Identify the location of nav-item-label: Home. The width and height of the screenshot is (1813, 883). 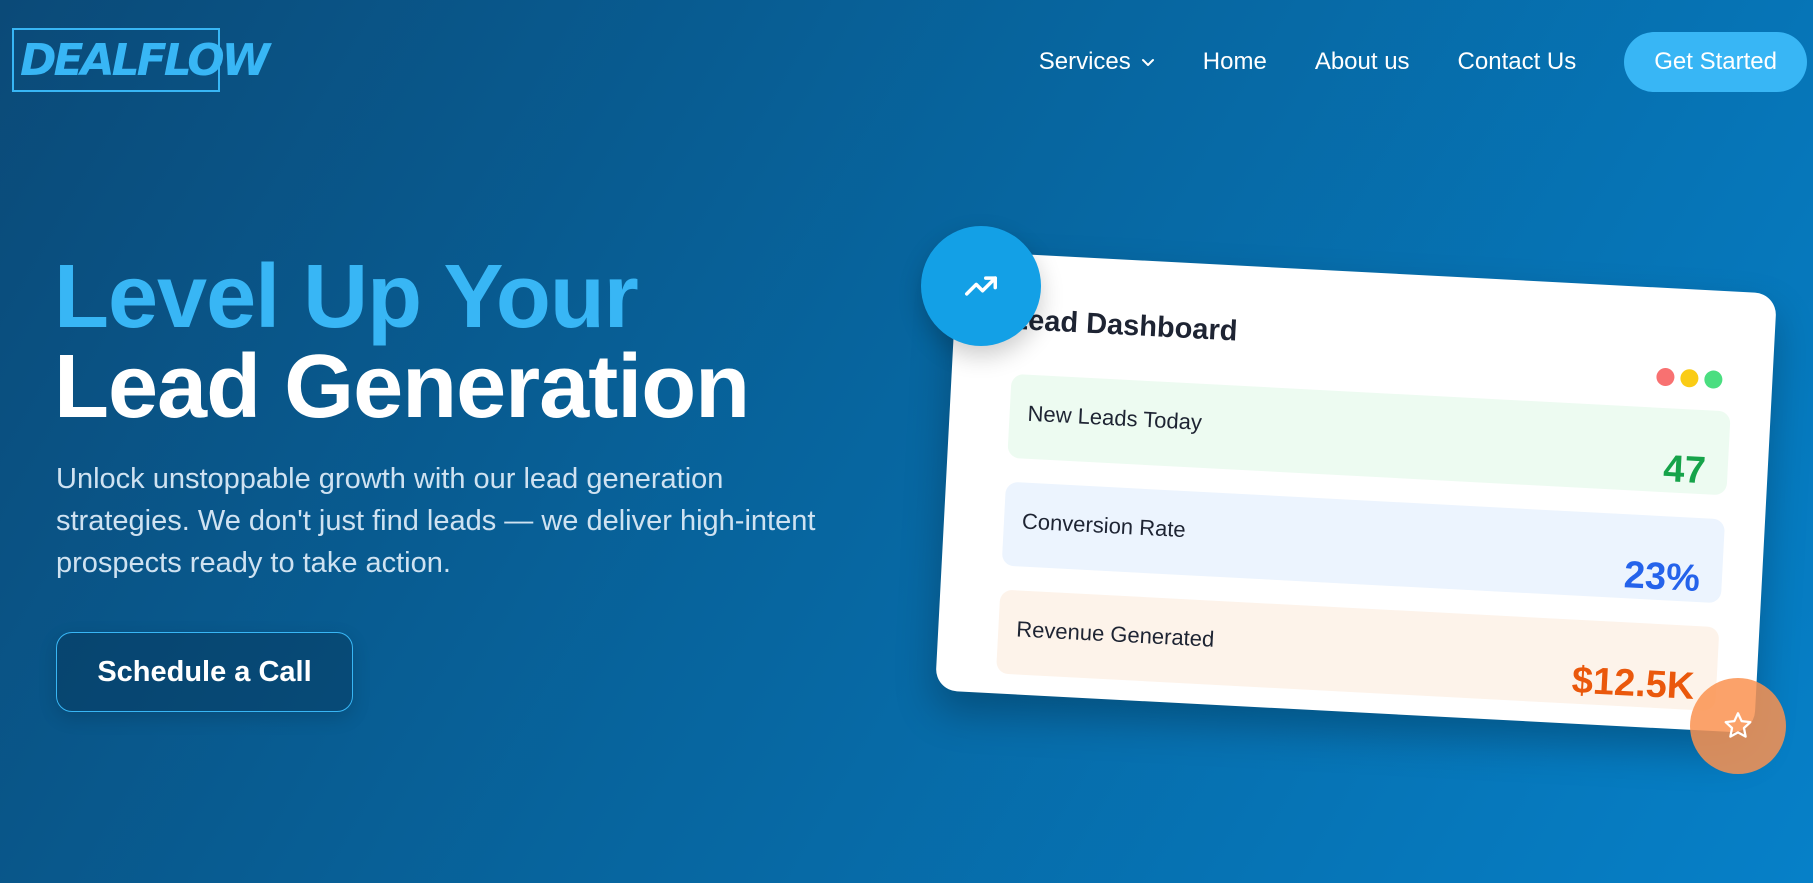
(1234, 61).